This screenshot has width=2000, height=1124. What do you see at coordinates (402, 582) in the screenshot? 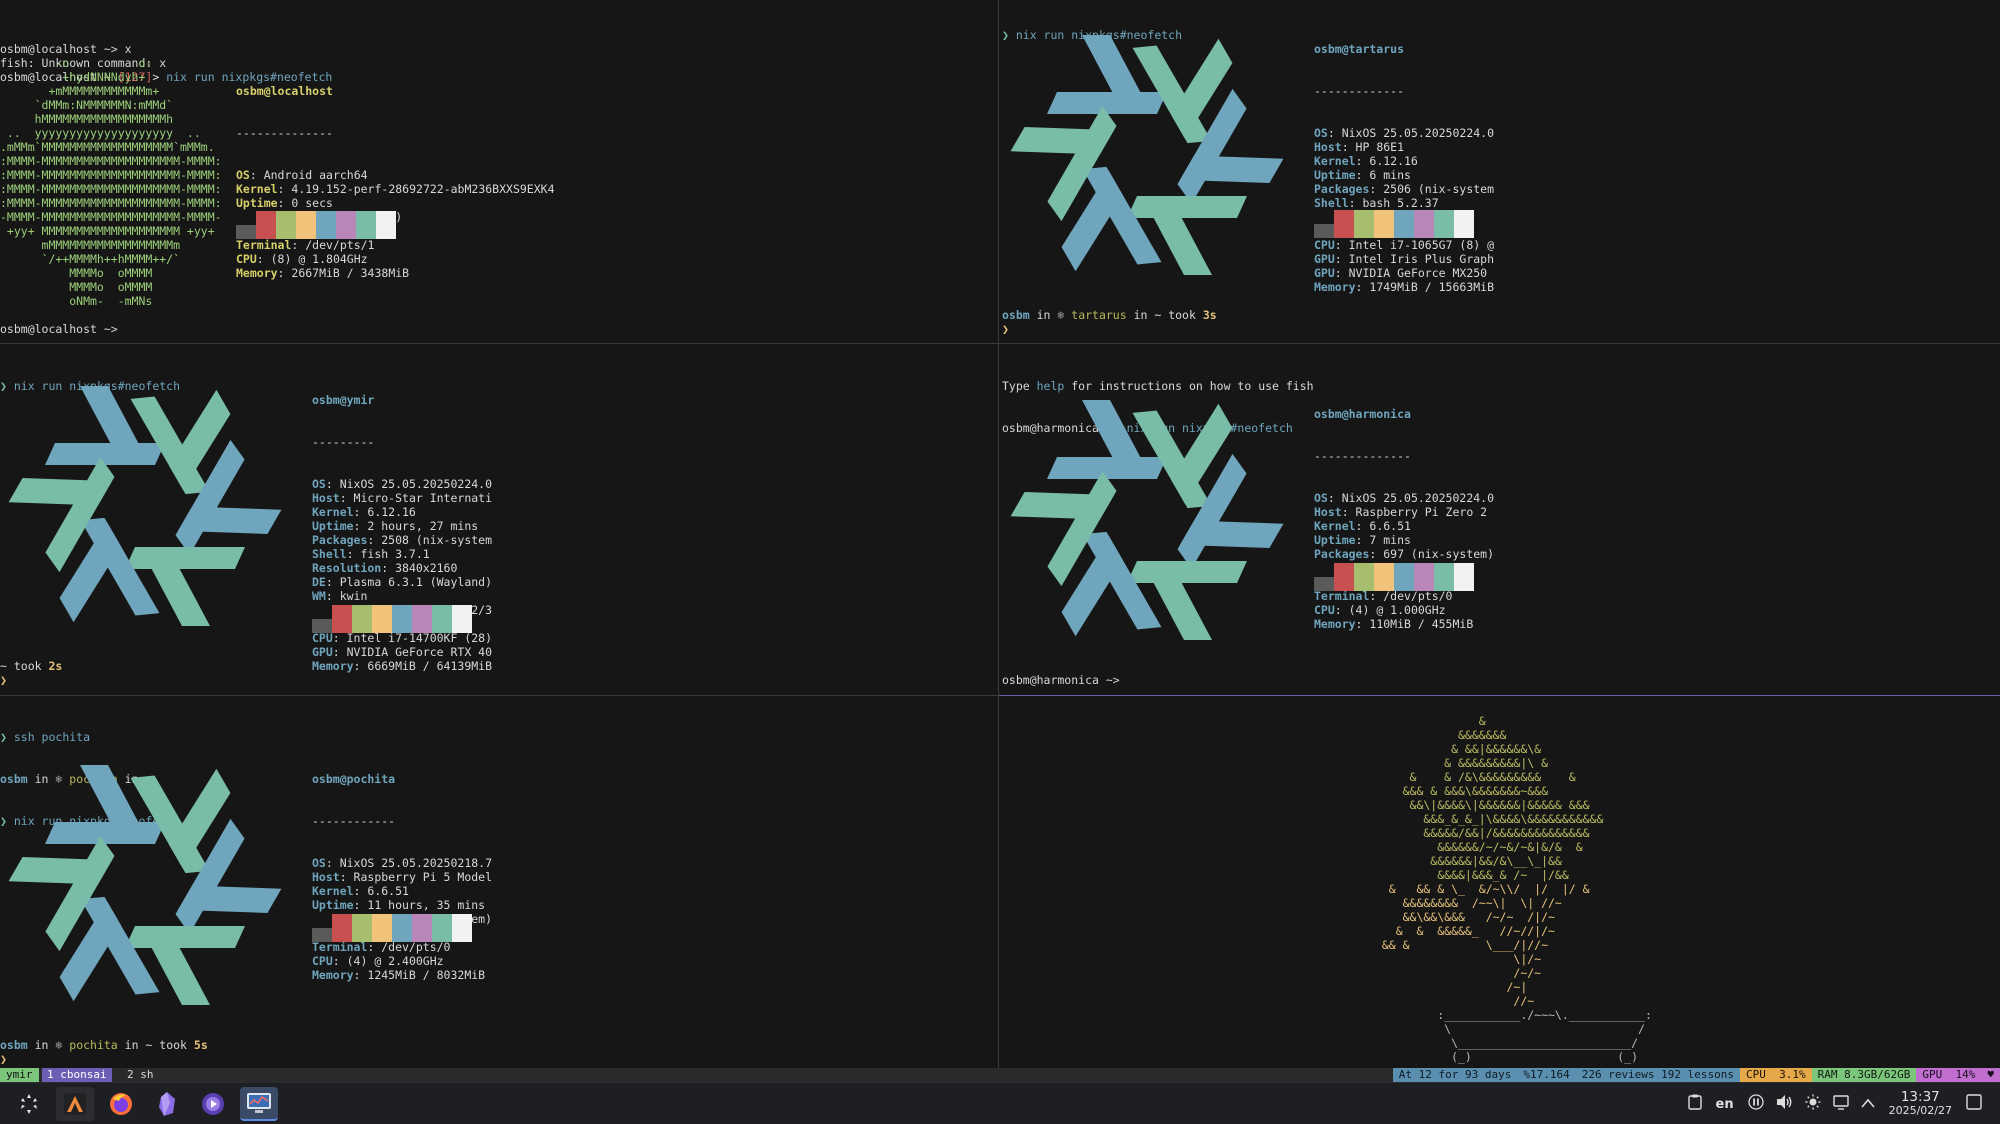
I see `info-row: DE: Plasma 6.3.1 (Wayland)` at bounding box center [402, 582].